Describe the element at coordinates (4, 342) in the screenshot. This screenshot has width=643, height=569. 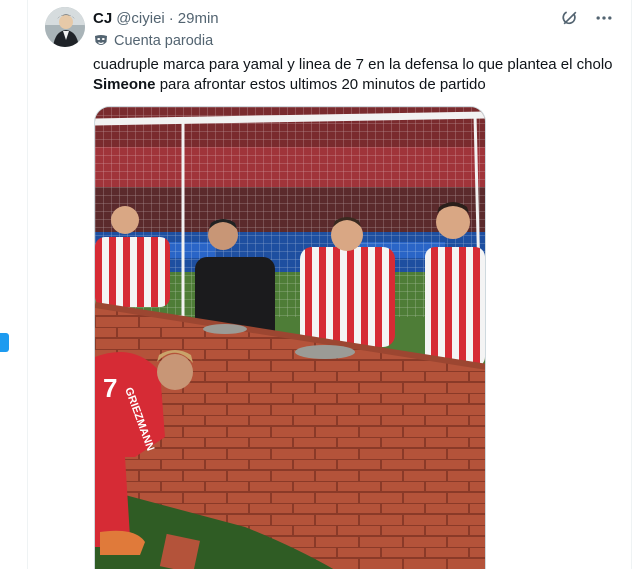
I see `active-indicator` at that location.